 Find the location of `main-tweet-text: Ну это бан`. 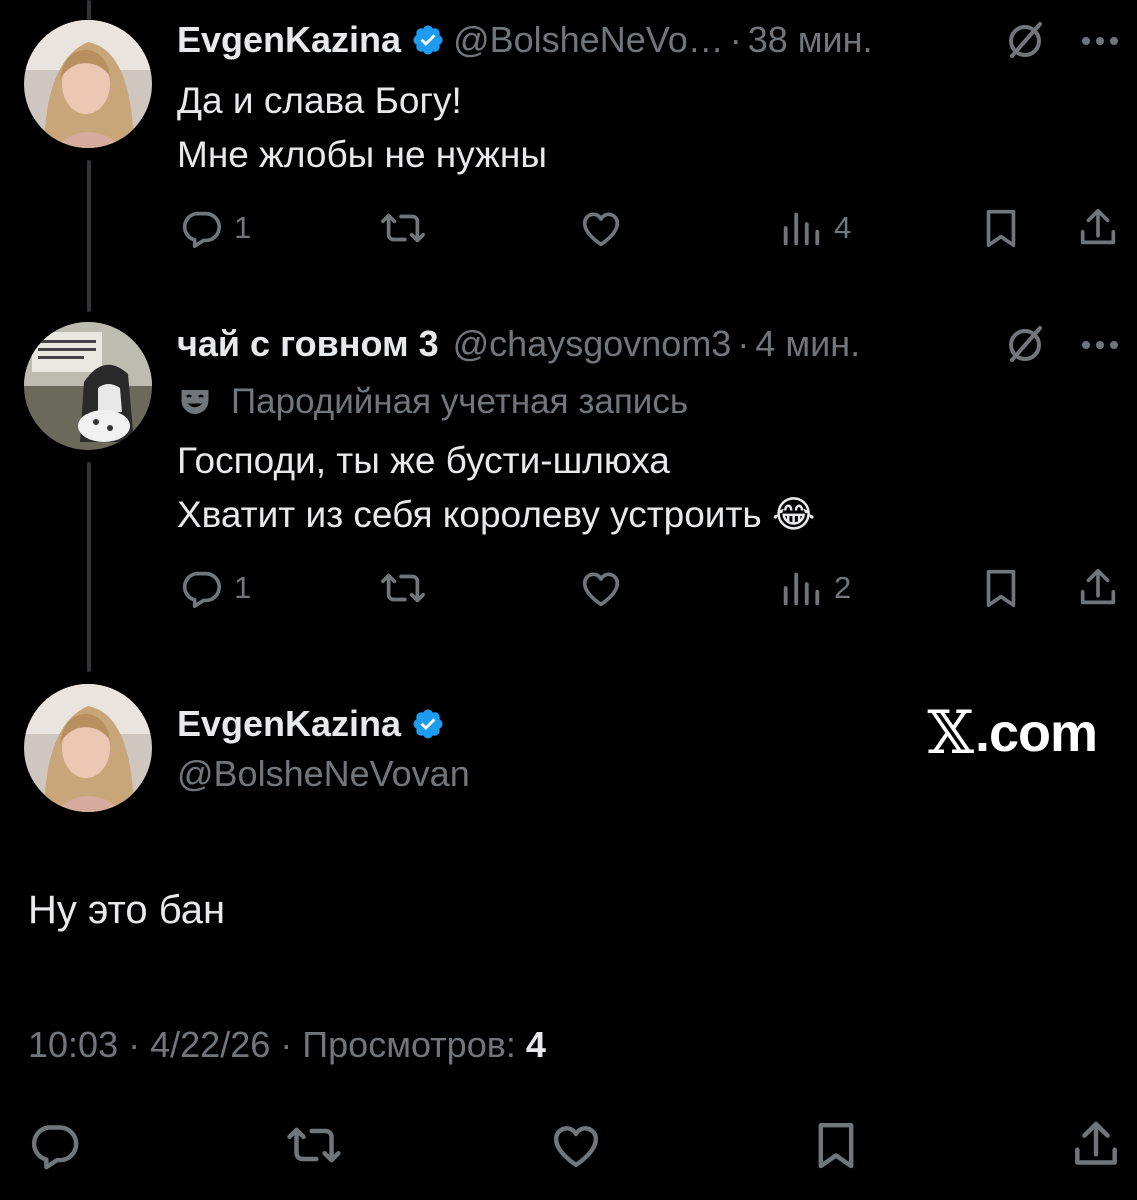

main-tweet-text: Ну это бан is located at coordinates (127, 910).